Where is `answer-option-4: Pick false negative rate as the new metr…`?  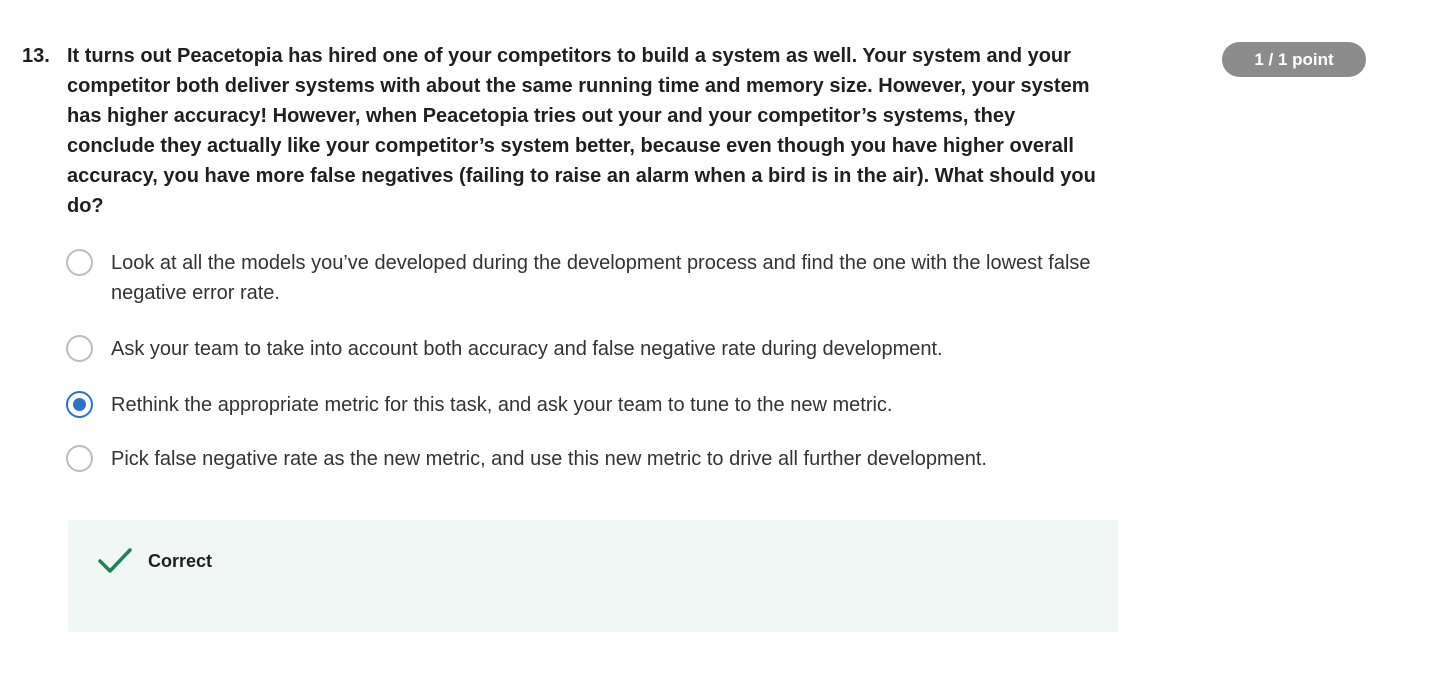
answer-option-4: Pick false negative rate as the new metr… is located at coordinates (596, 459).